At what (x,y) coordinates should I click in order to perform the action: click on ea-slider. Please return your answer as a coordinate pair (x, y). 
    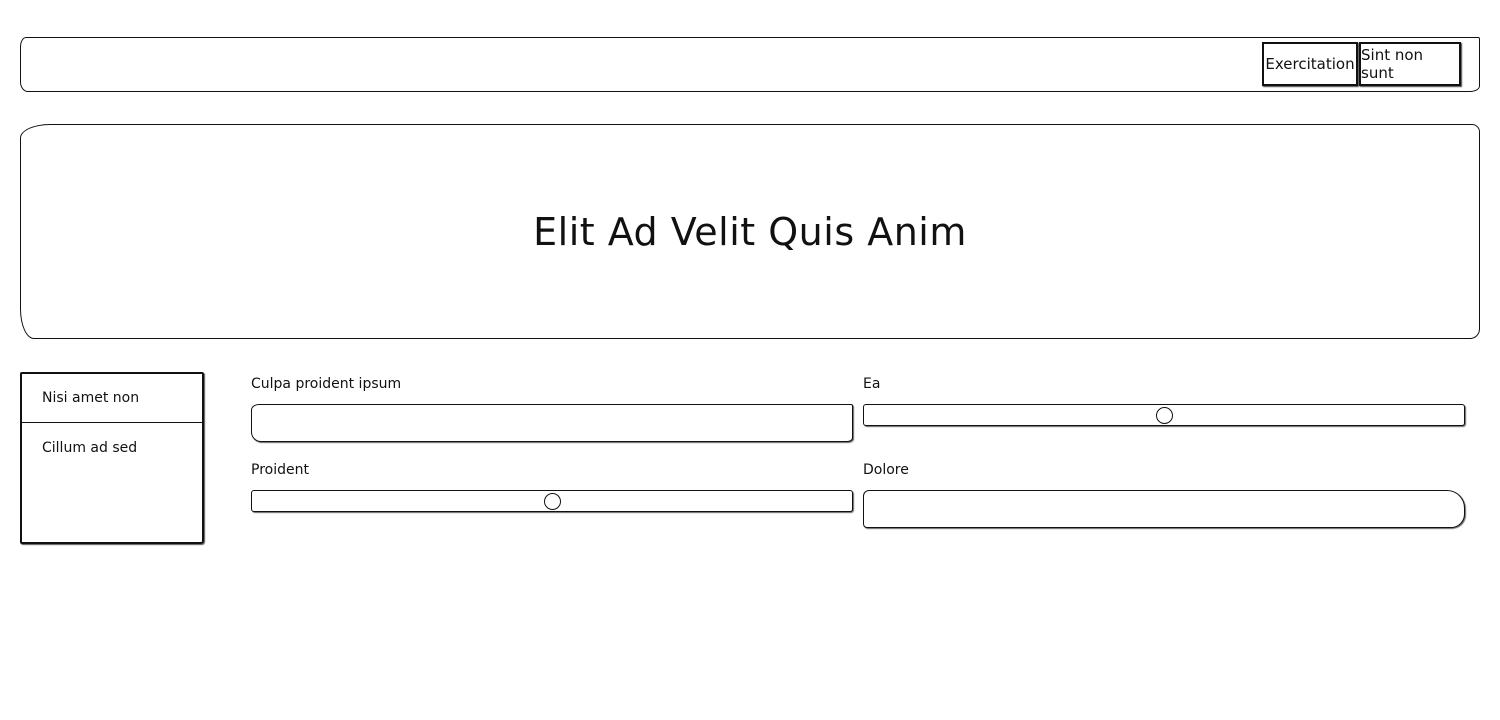
    Looking at the image, I should click on (1164, 415).